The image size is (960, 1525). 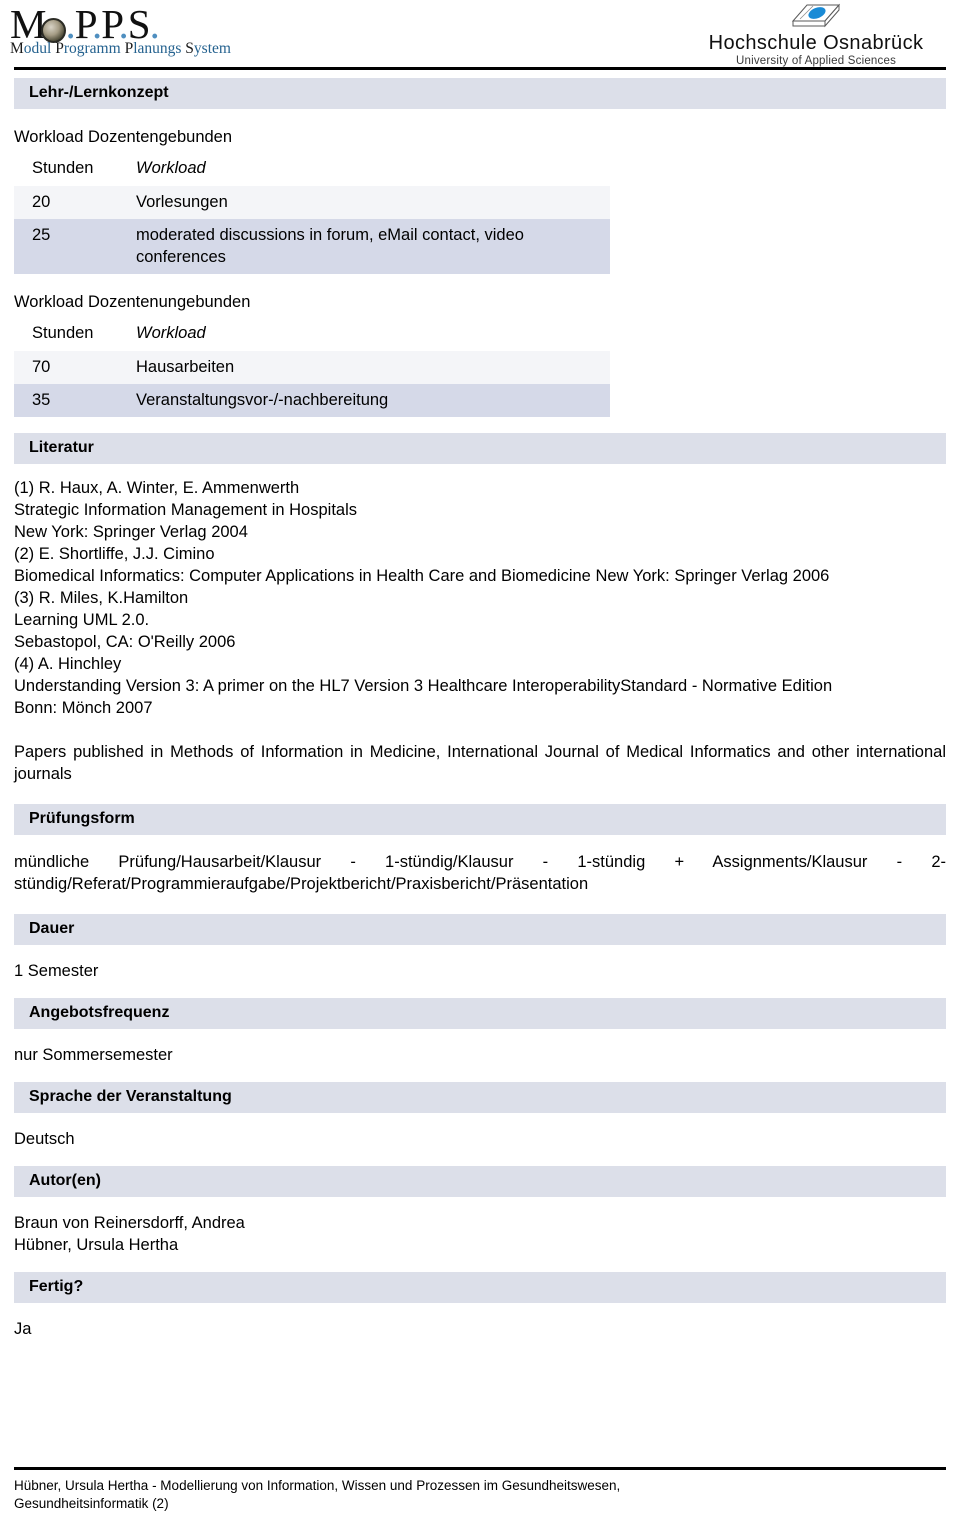 What do you see at coordinates (364, 400) in the screenshot?
I see `cell-workload: Veranstaltungsvor-/-nachbereitung` at bounding box center [364, 400].